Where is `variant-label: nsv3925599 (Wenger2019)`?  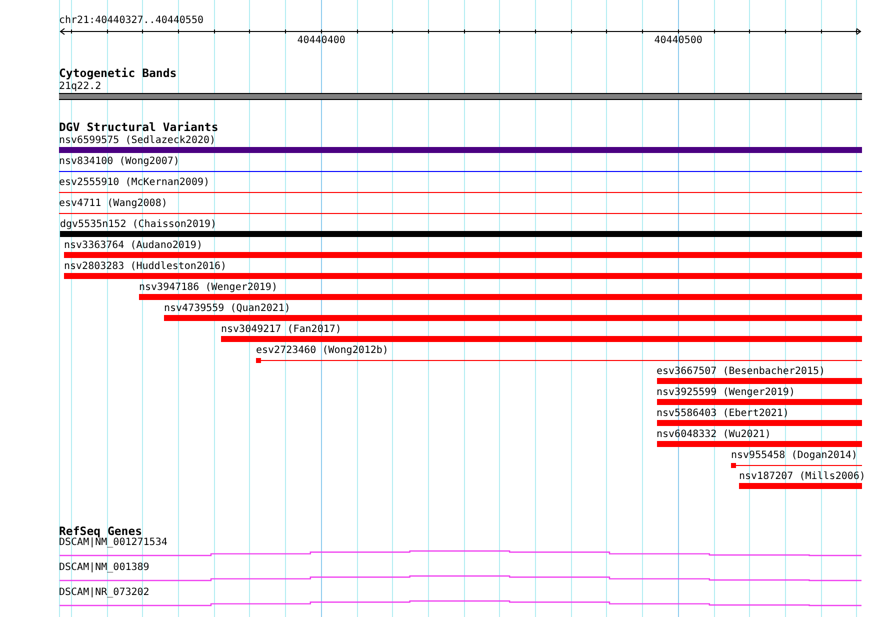
variant-label: nsv3925599 (Wenger2019) is located at coordinates (725, 392).